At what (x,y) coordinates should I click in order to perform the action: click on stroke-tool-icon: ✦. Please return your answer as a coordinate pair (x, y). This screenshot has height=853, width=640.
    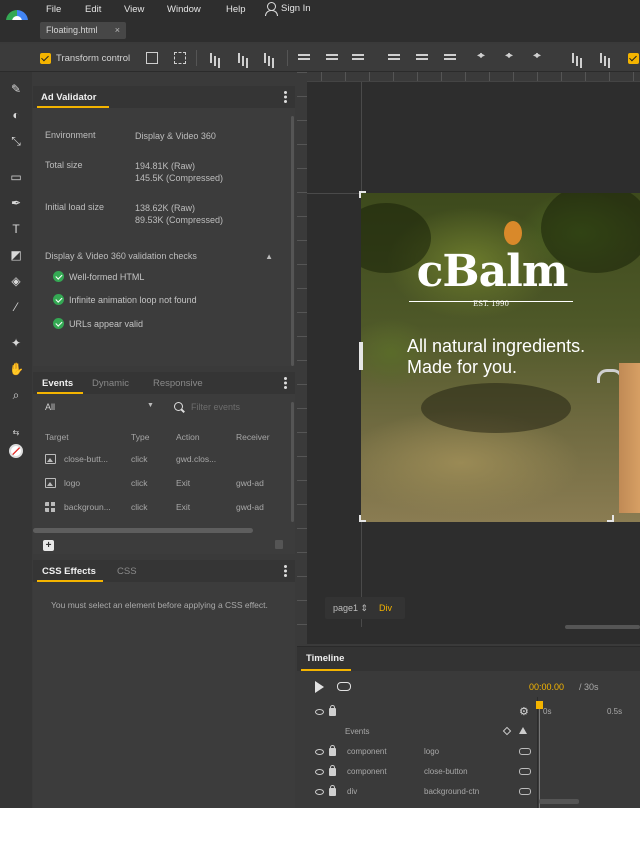
    Looking at the image, I should click on (16, 343).